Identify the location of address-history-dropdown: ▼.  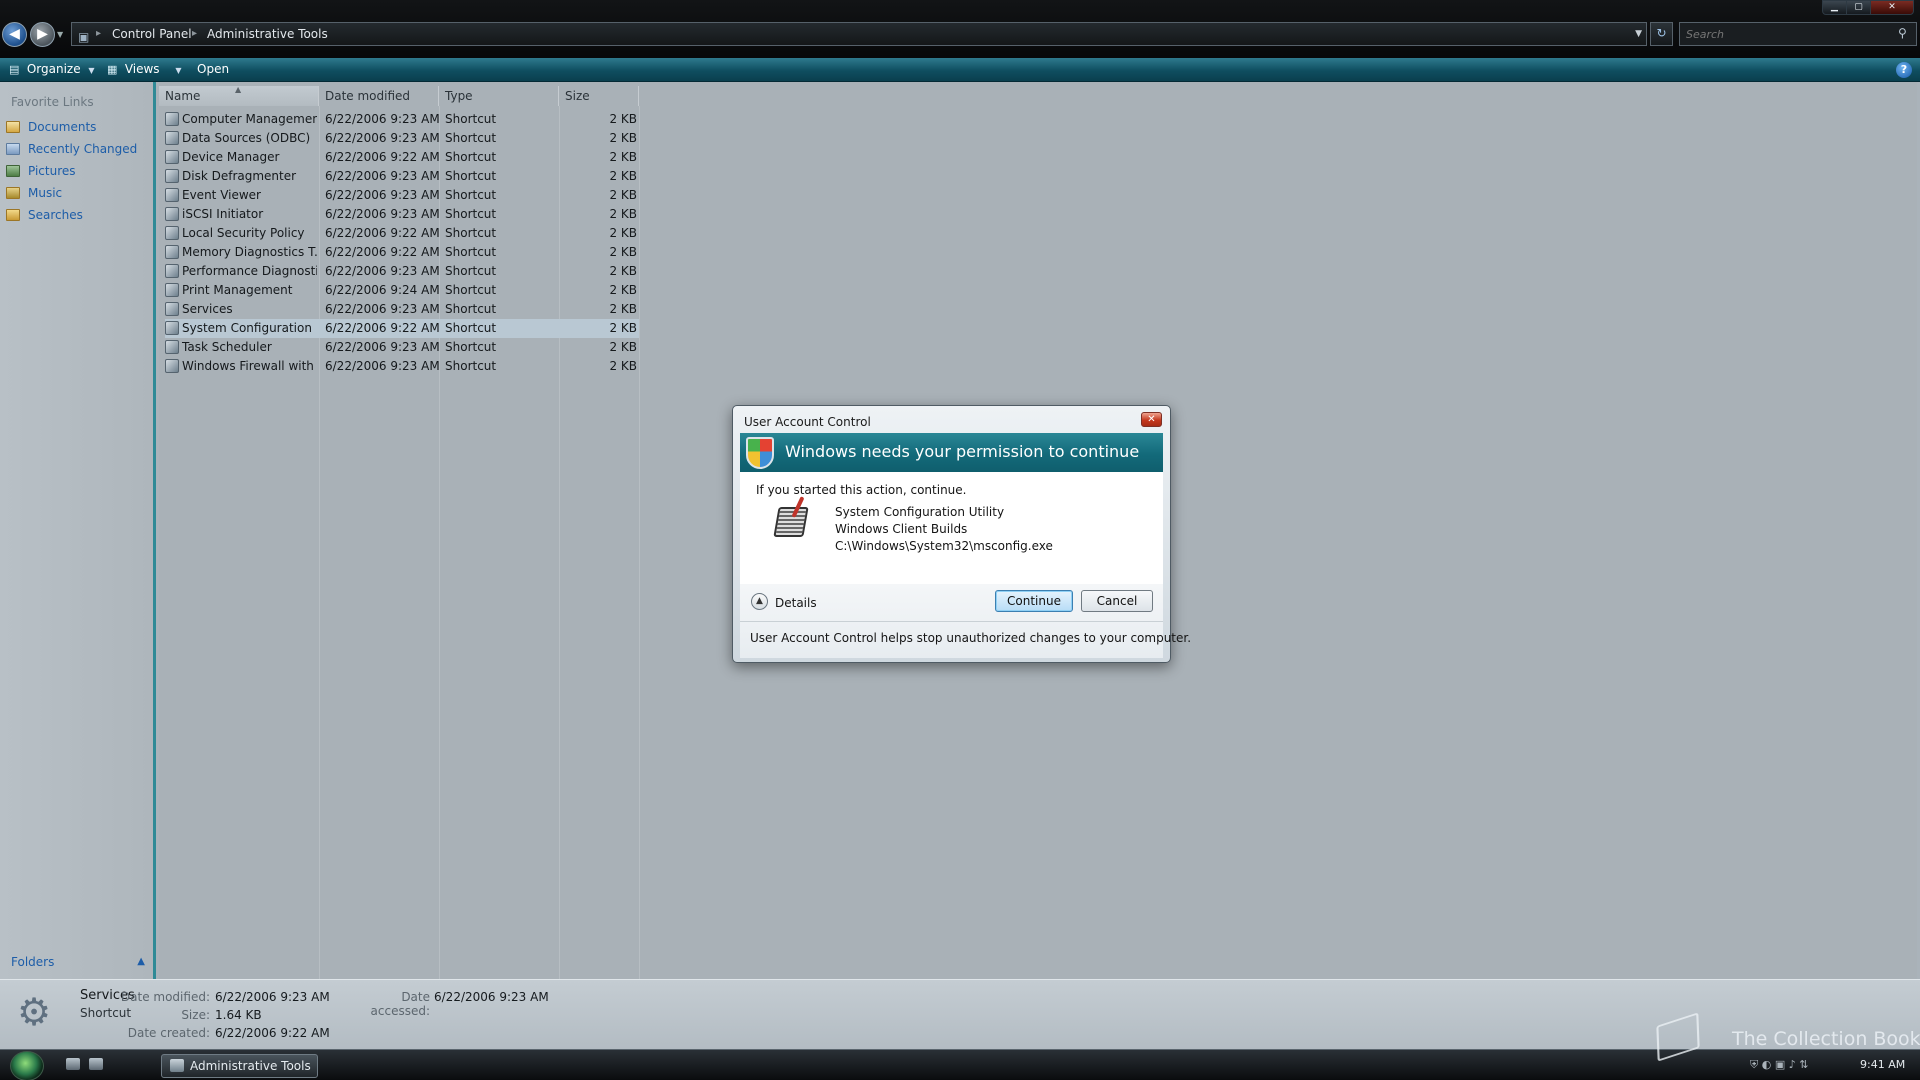
(1638, 34).